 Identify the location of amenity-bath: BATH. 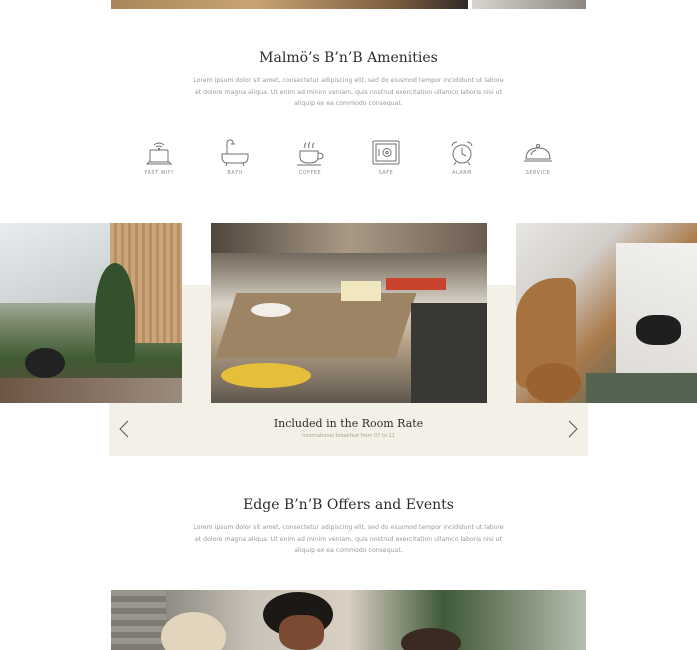
(235, 157).